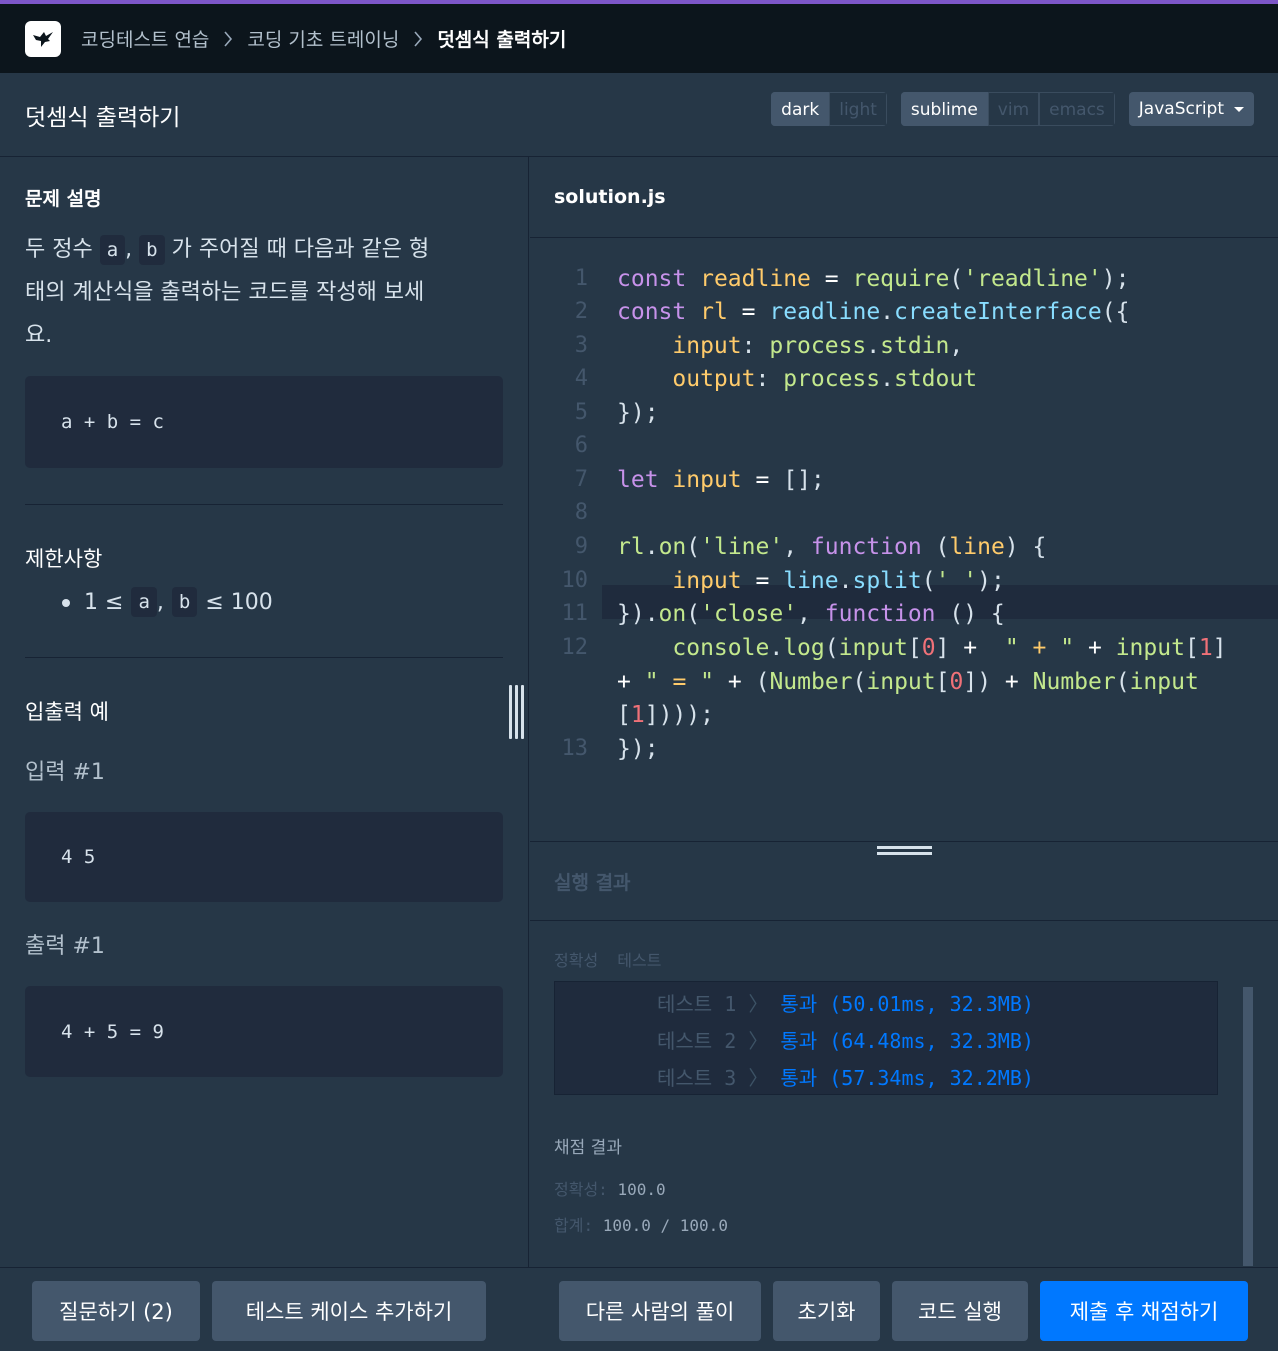 This screenshot has height=1351, width=1278. I want to click on test-result-row: 테스트 3 〉 통과 (57.34ms, 32.2MB), so click(886, 1078).